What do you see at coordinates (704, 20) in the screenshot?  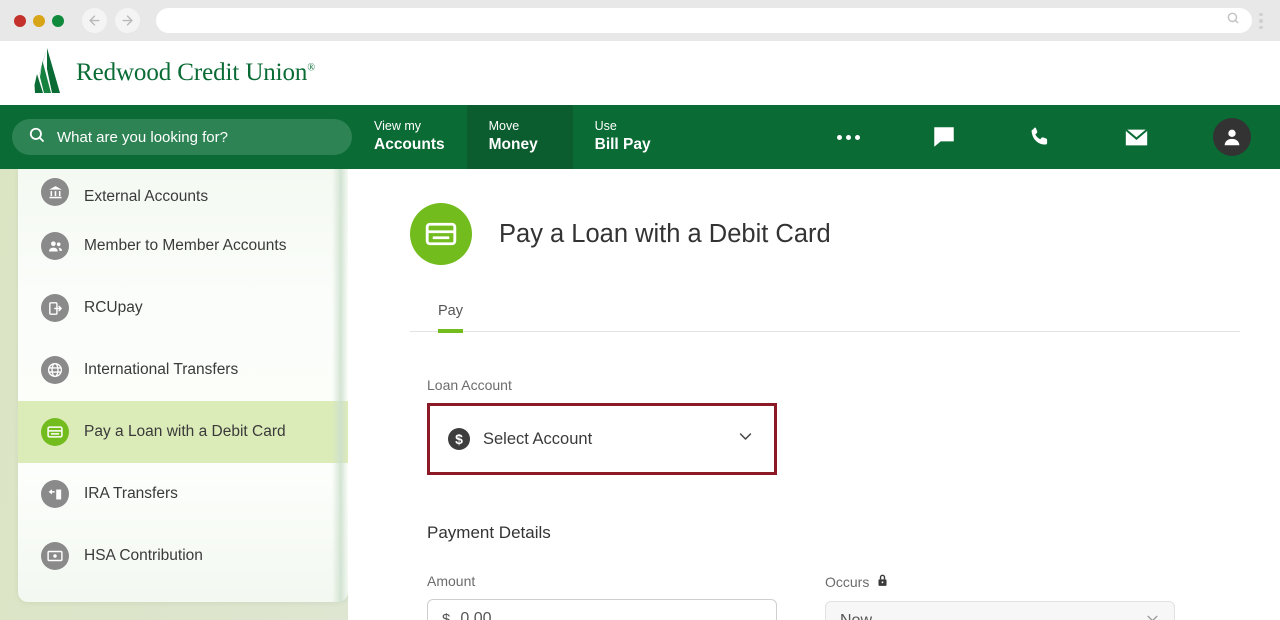 I see `url-input` at bounding box center [704, 20].